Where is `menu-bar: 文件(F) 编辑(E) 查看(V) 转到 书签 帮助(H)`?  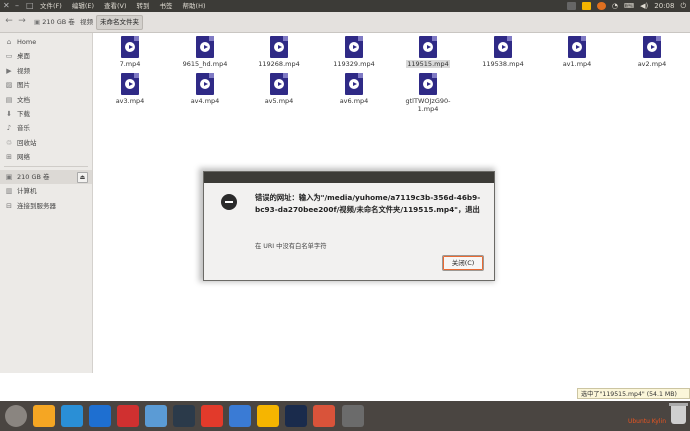
menu-bar: 文件(F) 编辑(E) 查看(V) 转到 书签 帮助(H) is located at coordinates (123, 6).